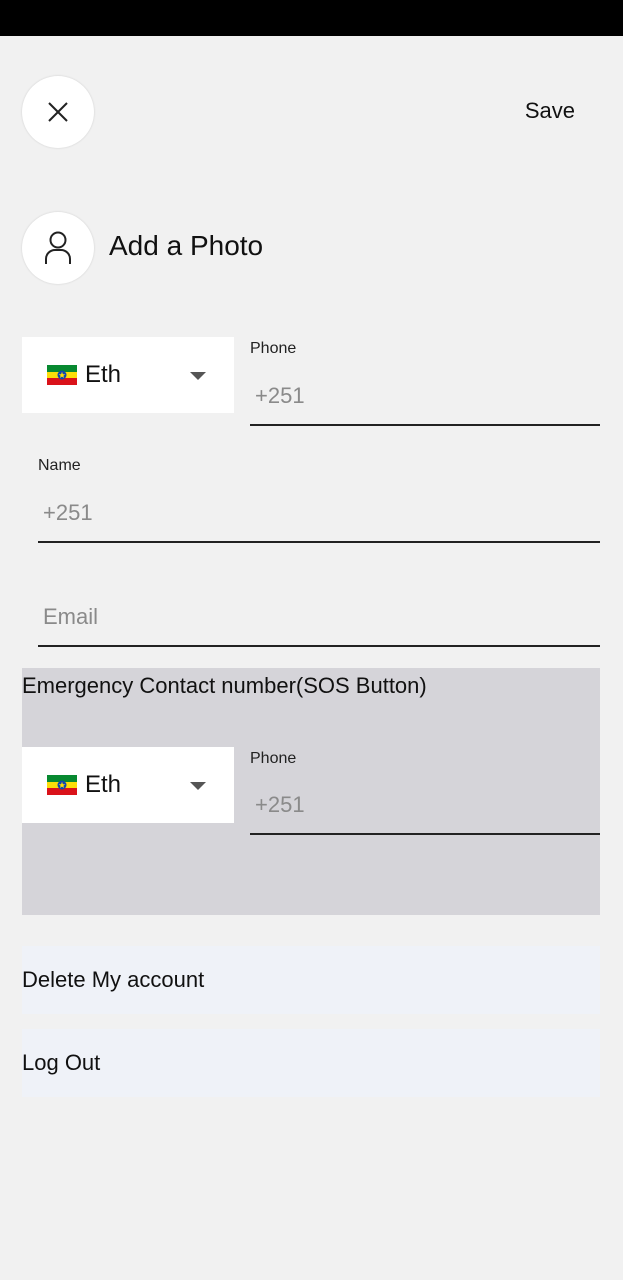 The width and height of the screenshot is (623, 1280). Describe the element at coordinates (311, 1063) in the screenshot. I see `log-out-button: Log Out` at that location.